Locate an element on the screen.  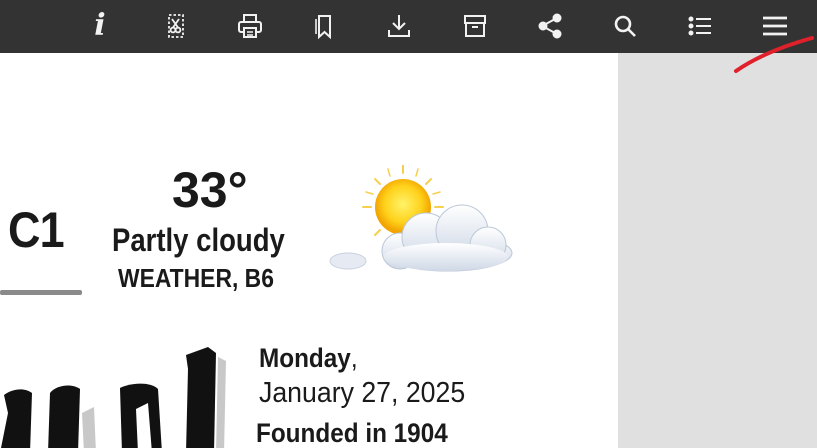
clip-button is located at coordinates (175, 26).